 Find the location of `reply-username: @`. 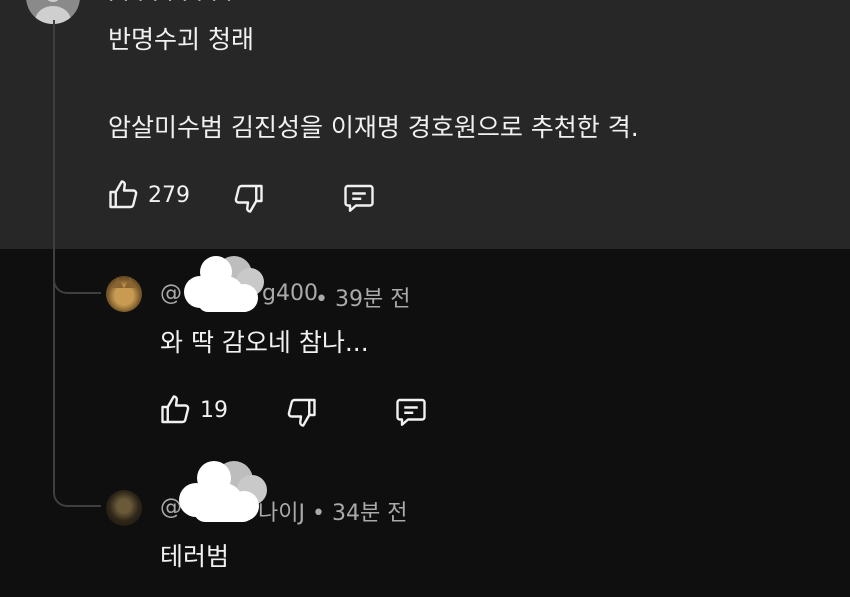

reply-username: @ is located at coordinates (171, 293).